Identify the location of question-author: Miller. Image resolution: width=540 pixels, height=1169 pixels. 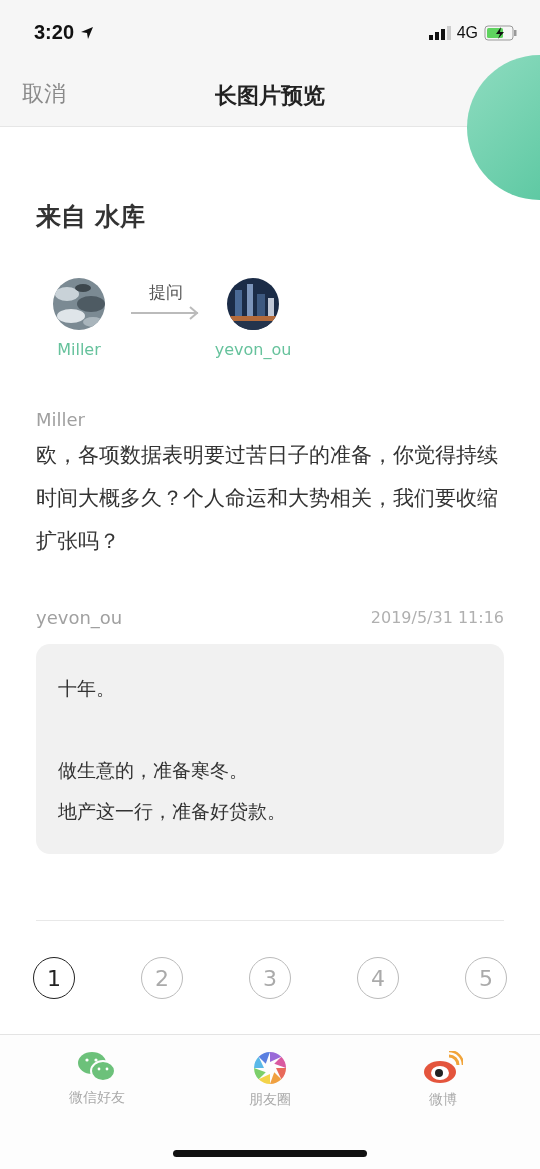
(61, 419).